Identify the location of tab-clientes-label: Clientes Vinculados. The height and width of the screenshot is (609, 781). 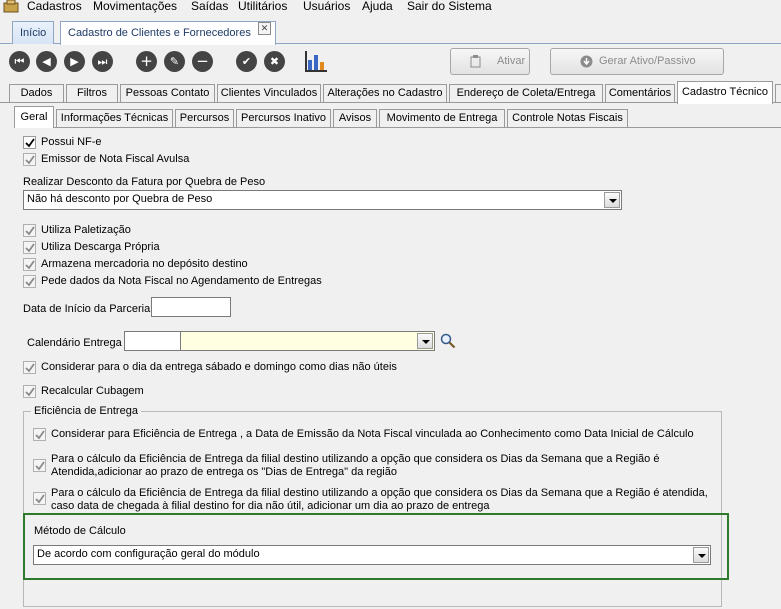
(269, 93).